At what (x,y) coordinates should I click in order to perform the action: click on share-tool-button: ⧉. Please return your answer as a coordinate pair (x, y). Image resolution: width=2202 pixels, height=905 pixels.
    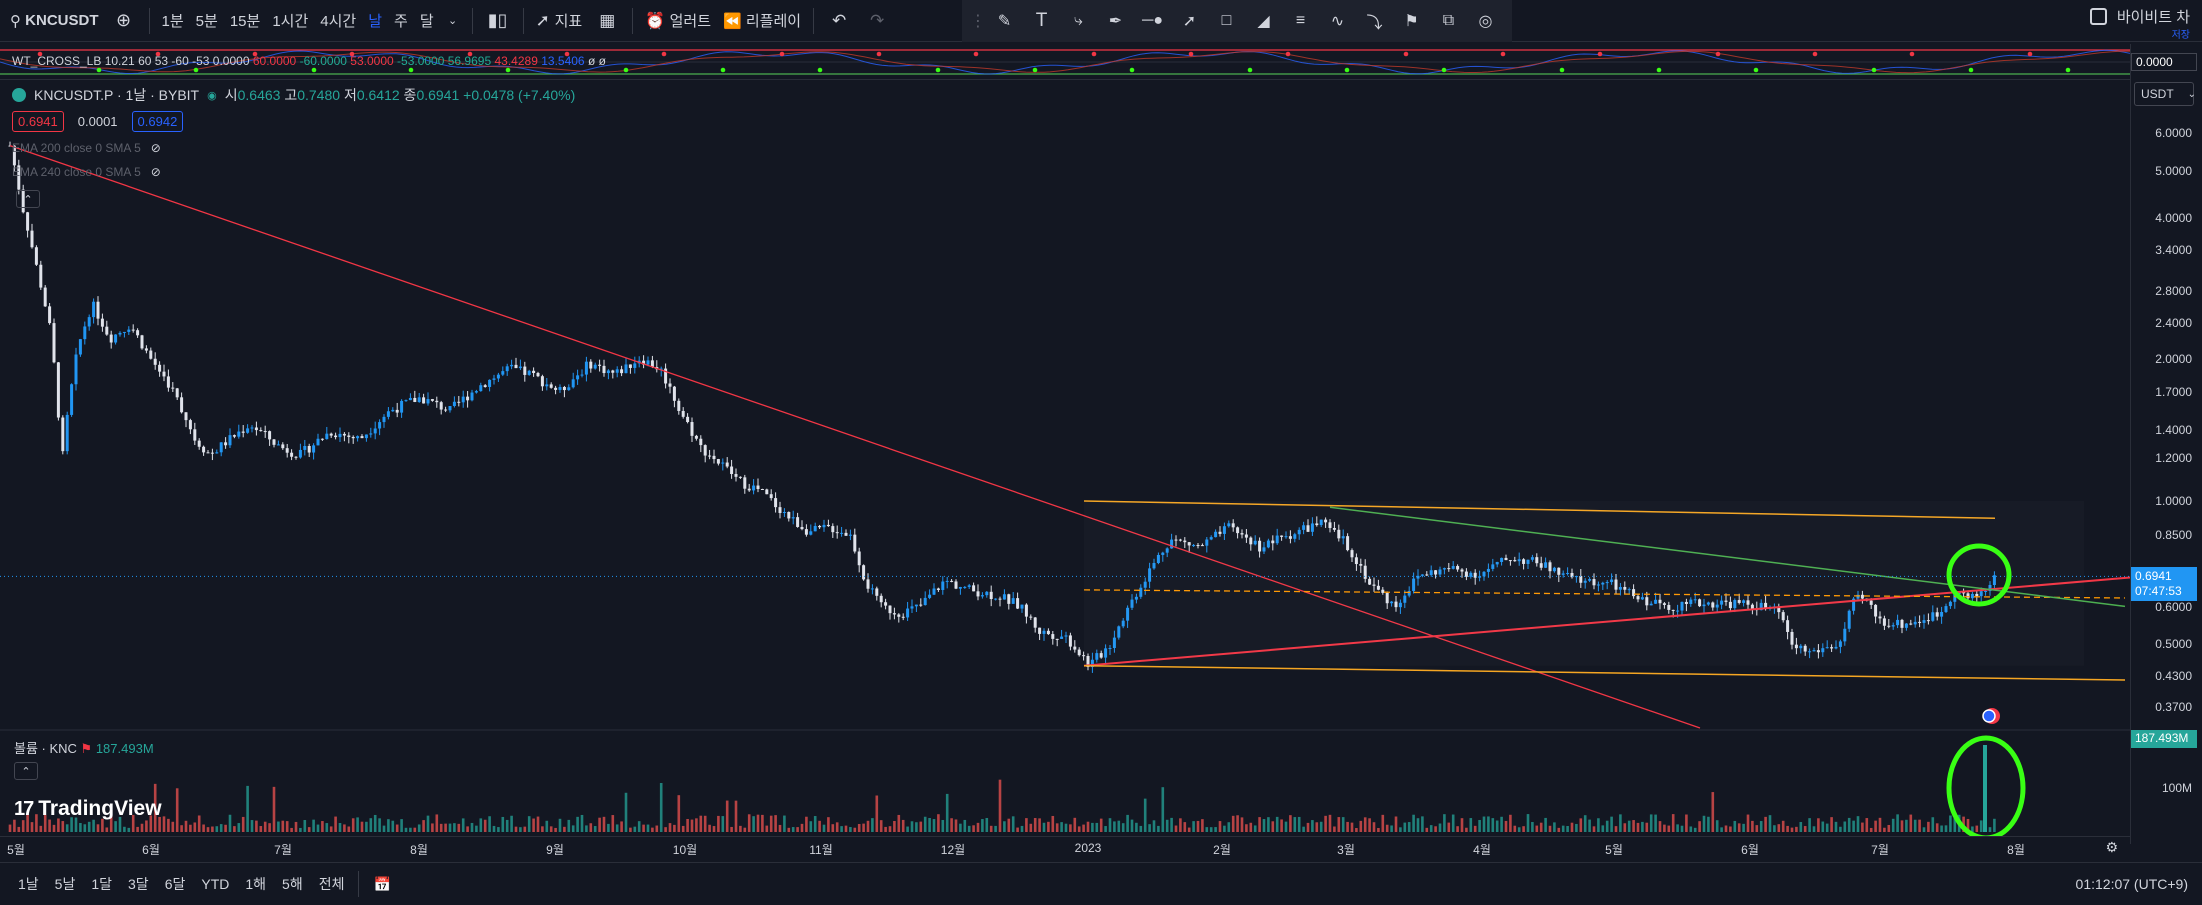
    Looking at the image, I should click on (1448, 21).